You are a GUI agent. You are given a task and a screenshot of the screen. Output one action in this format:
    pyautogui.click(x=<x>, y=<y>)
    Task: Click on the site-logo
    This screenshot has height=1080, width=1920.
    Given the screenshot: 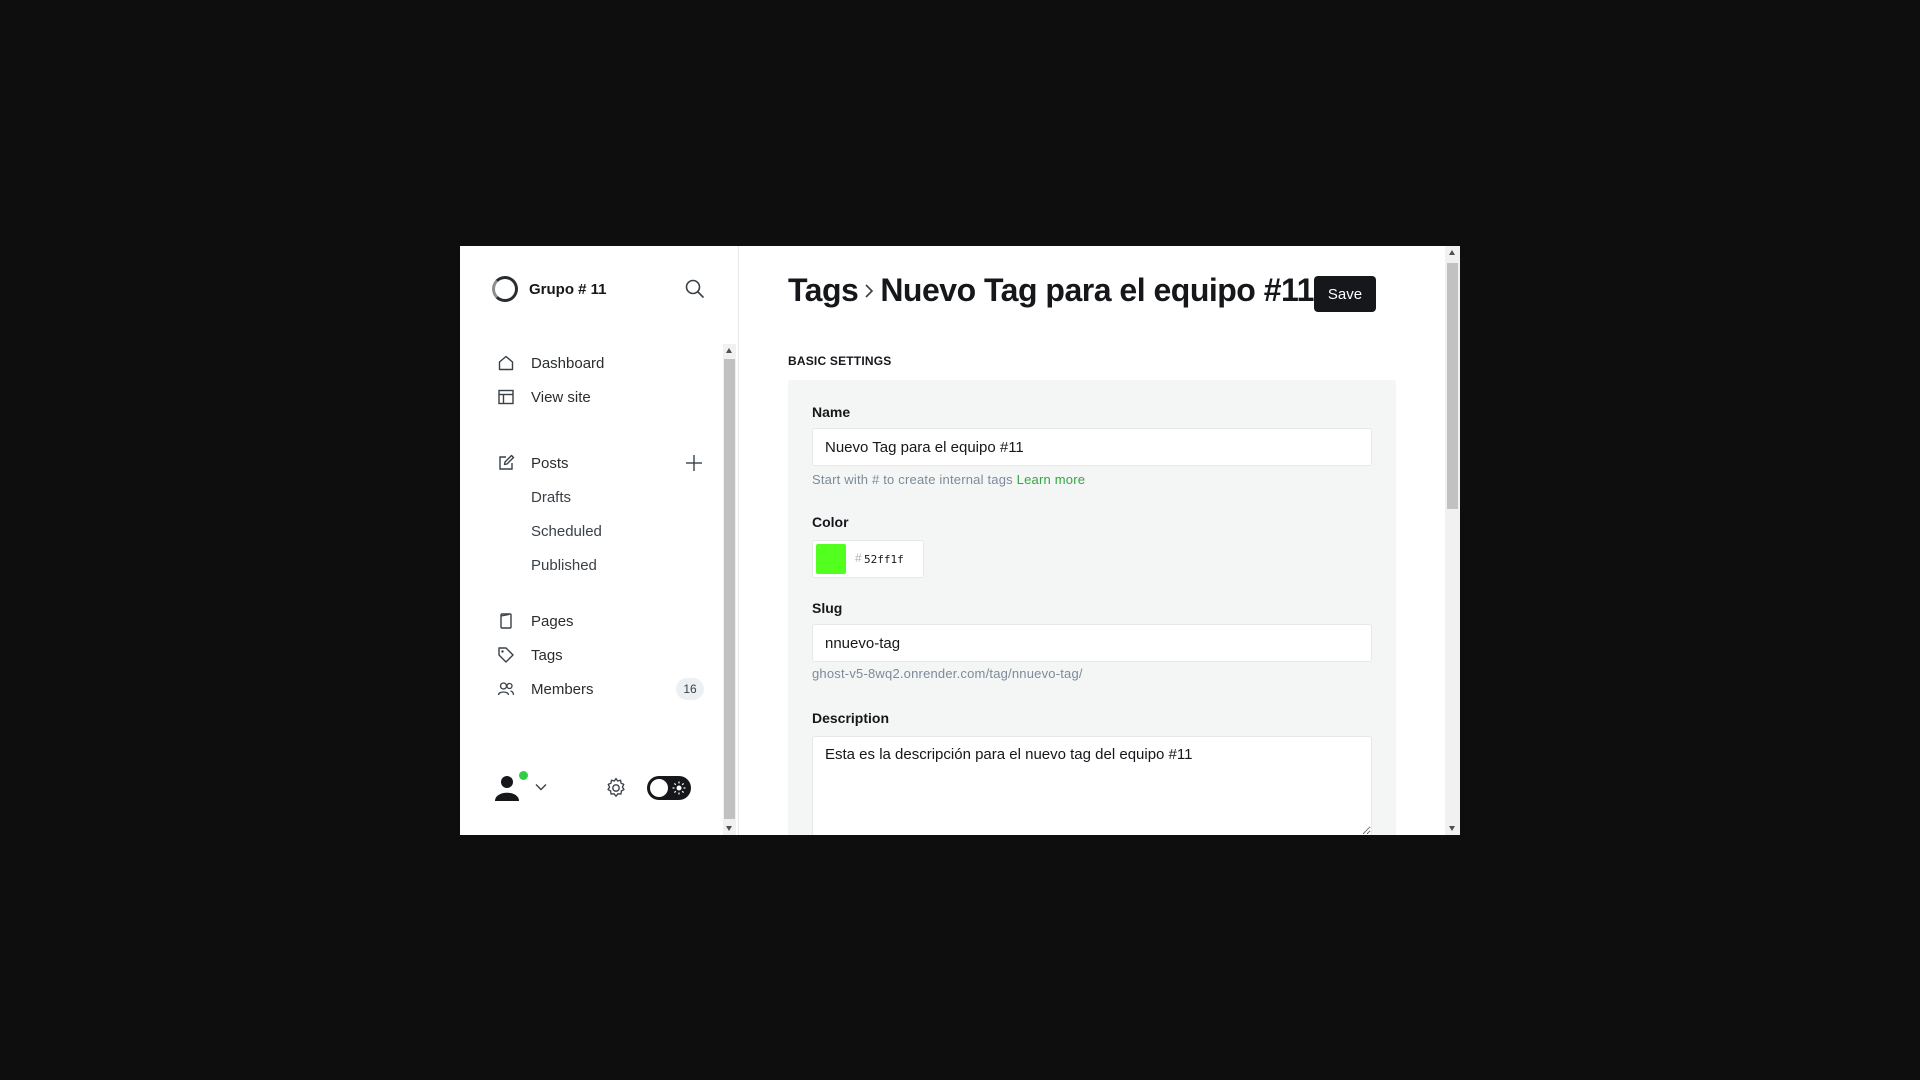 What is the action you would take?
    pyautogui.click(x=505, y=289)
    